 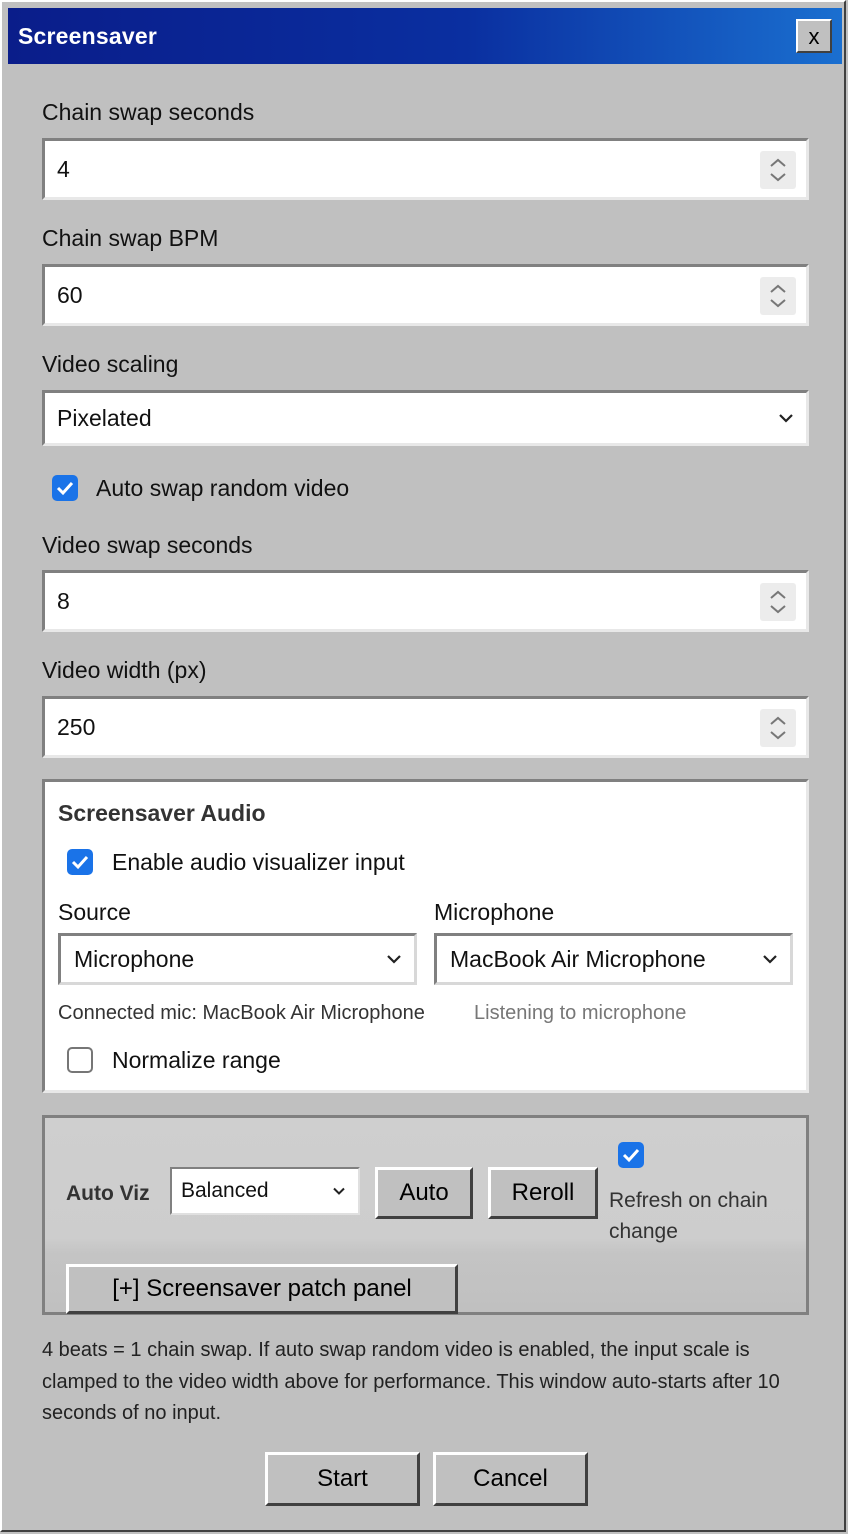 I want to click on chain-swap-seconds-input: 4, so click(x=425, y=169).